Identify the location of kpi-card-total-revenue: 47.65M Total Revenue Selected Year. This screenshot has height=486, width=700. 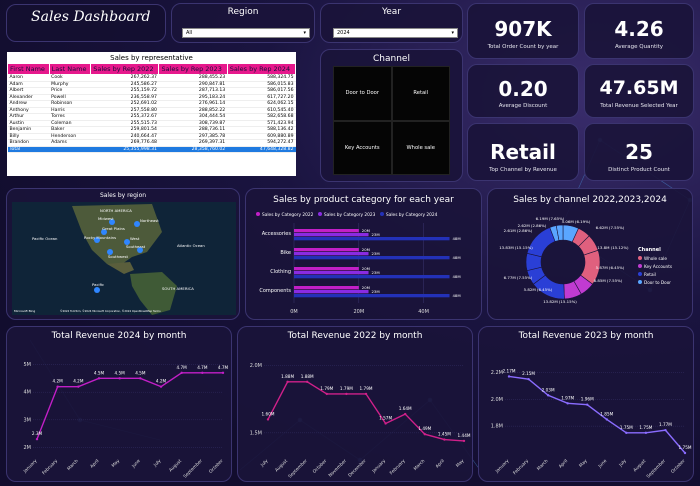
(639, 91).